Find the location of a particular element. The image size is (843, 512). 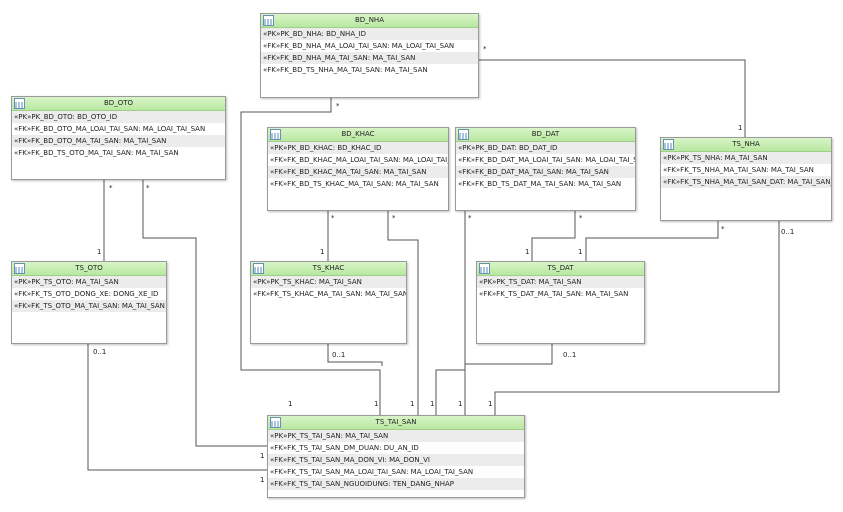

entity-header: BD_OTO is located at coordinates (118, 104).